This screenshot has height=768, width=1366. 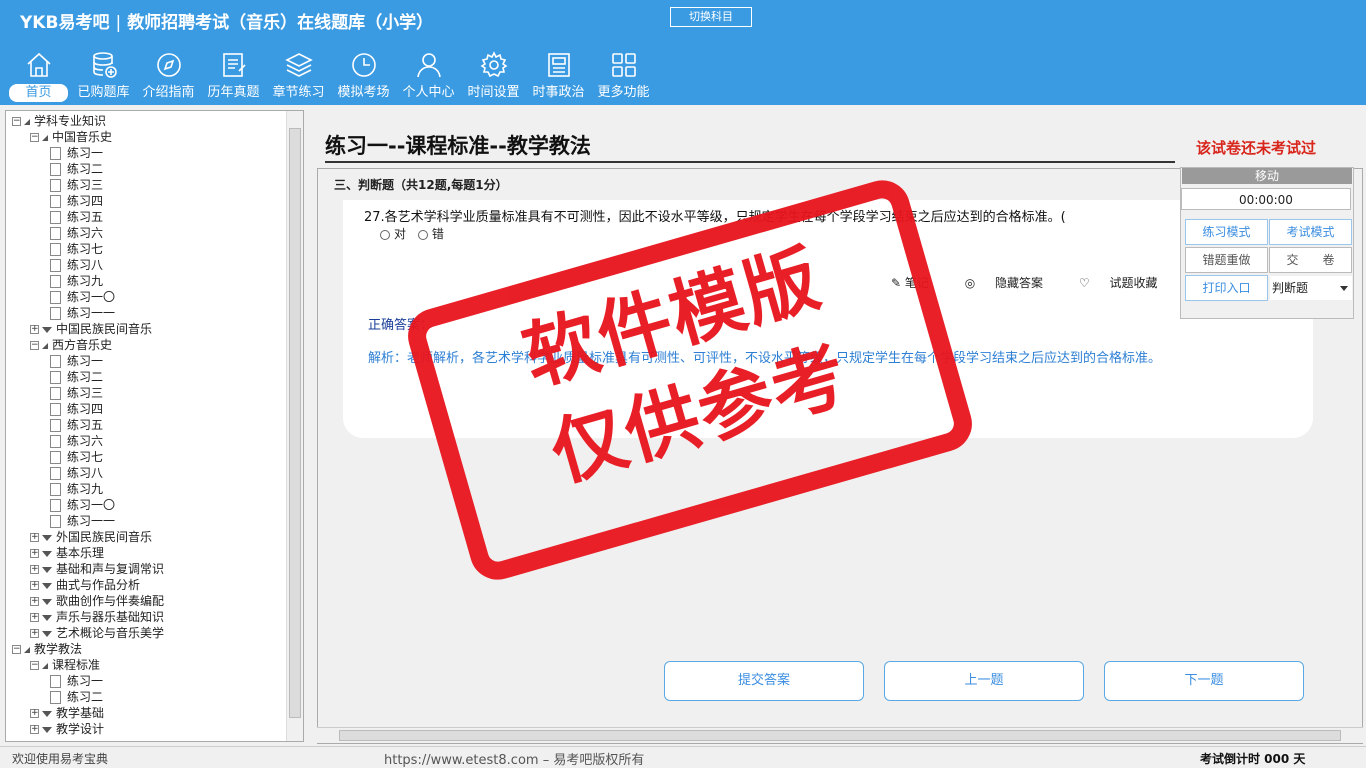 I want to click on tree-node: + 教学基础, so click(x=67, y=713).